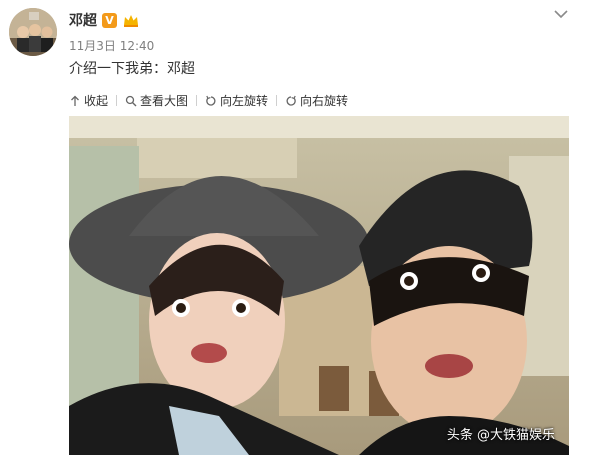 The image size is (592, 455). I want to click on rotate-left-icon, so click(211, 100).